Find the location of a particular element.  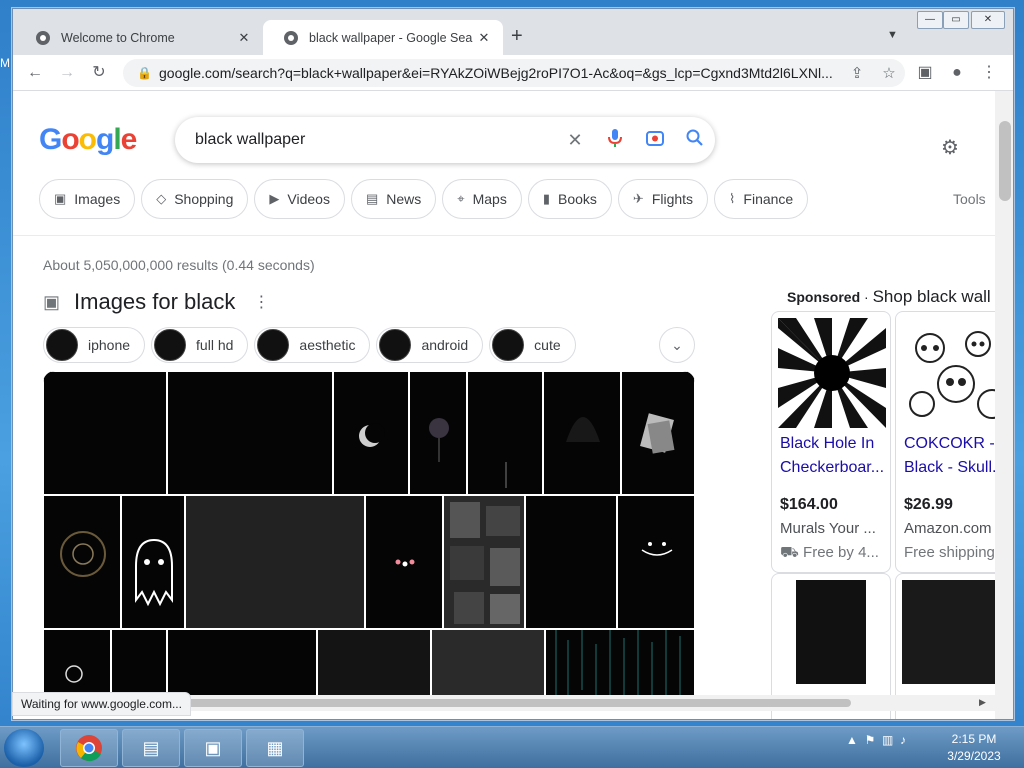

tab-welcome: Welcome to Chrome ✕ is located at coordinates (139, 37).